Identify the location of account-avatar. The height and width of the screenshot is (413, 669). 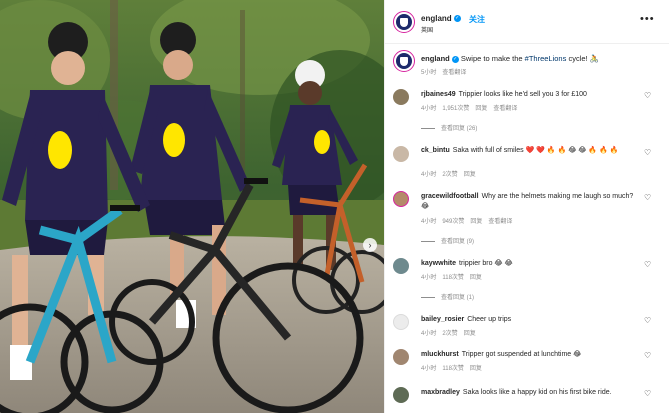
(404, 22).